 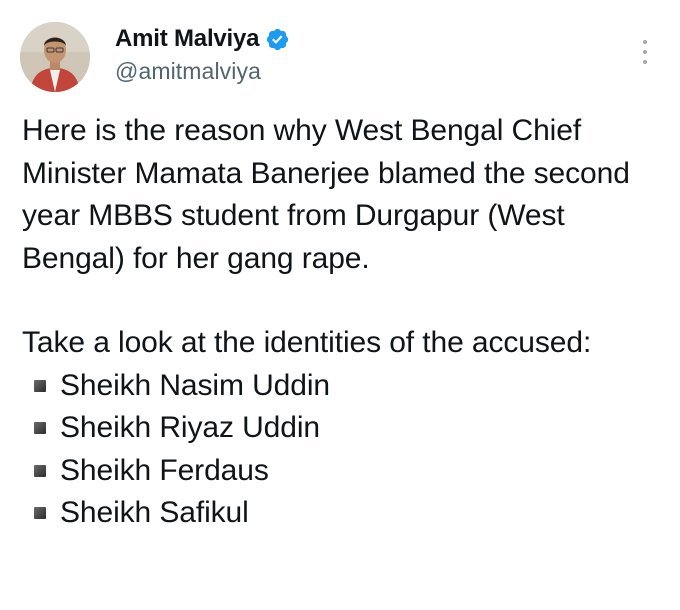 I want to click on display-name: Amit Malviya, so click(x=187, y=39).